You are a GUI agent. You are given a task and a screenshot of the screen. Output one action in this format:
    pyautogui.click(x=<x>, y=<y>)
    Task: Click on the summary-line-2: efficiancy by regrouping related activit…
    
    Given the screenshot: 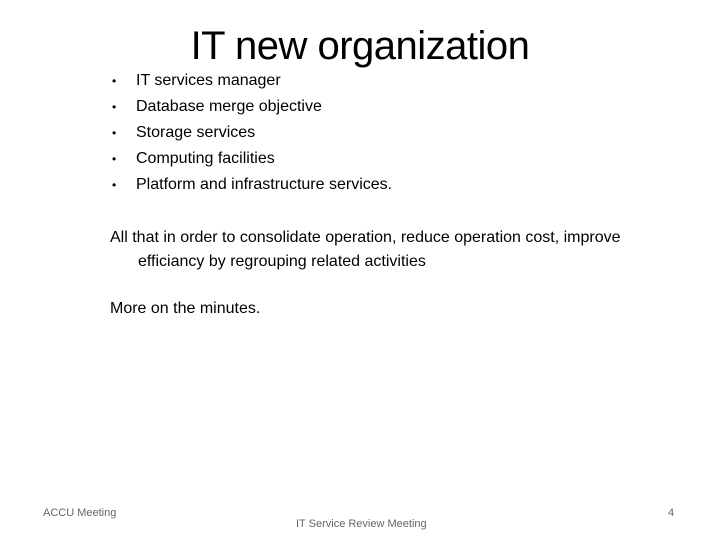 What is the action you would take?
    pyautogui.click(x=282, y=261)
    